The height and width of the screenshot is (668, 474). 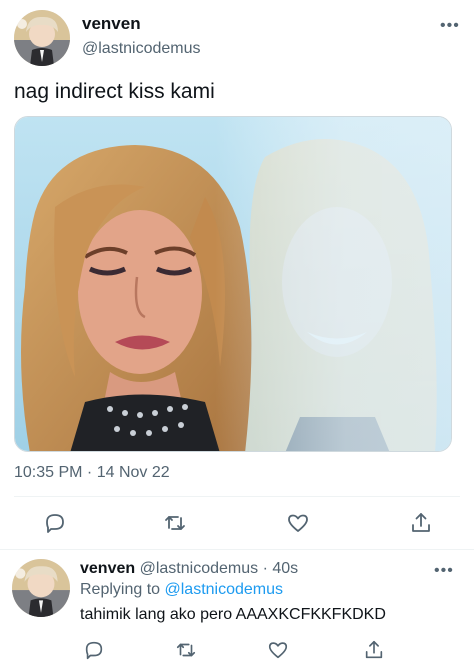 I want to click on reply-text: tahimik lang ako pero AAAXKCFKKFKDKD, so click(x=233, y=614).